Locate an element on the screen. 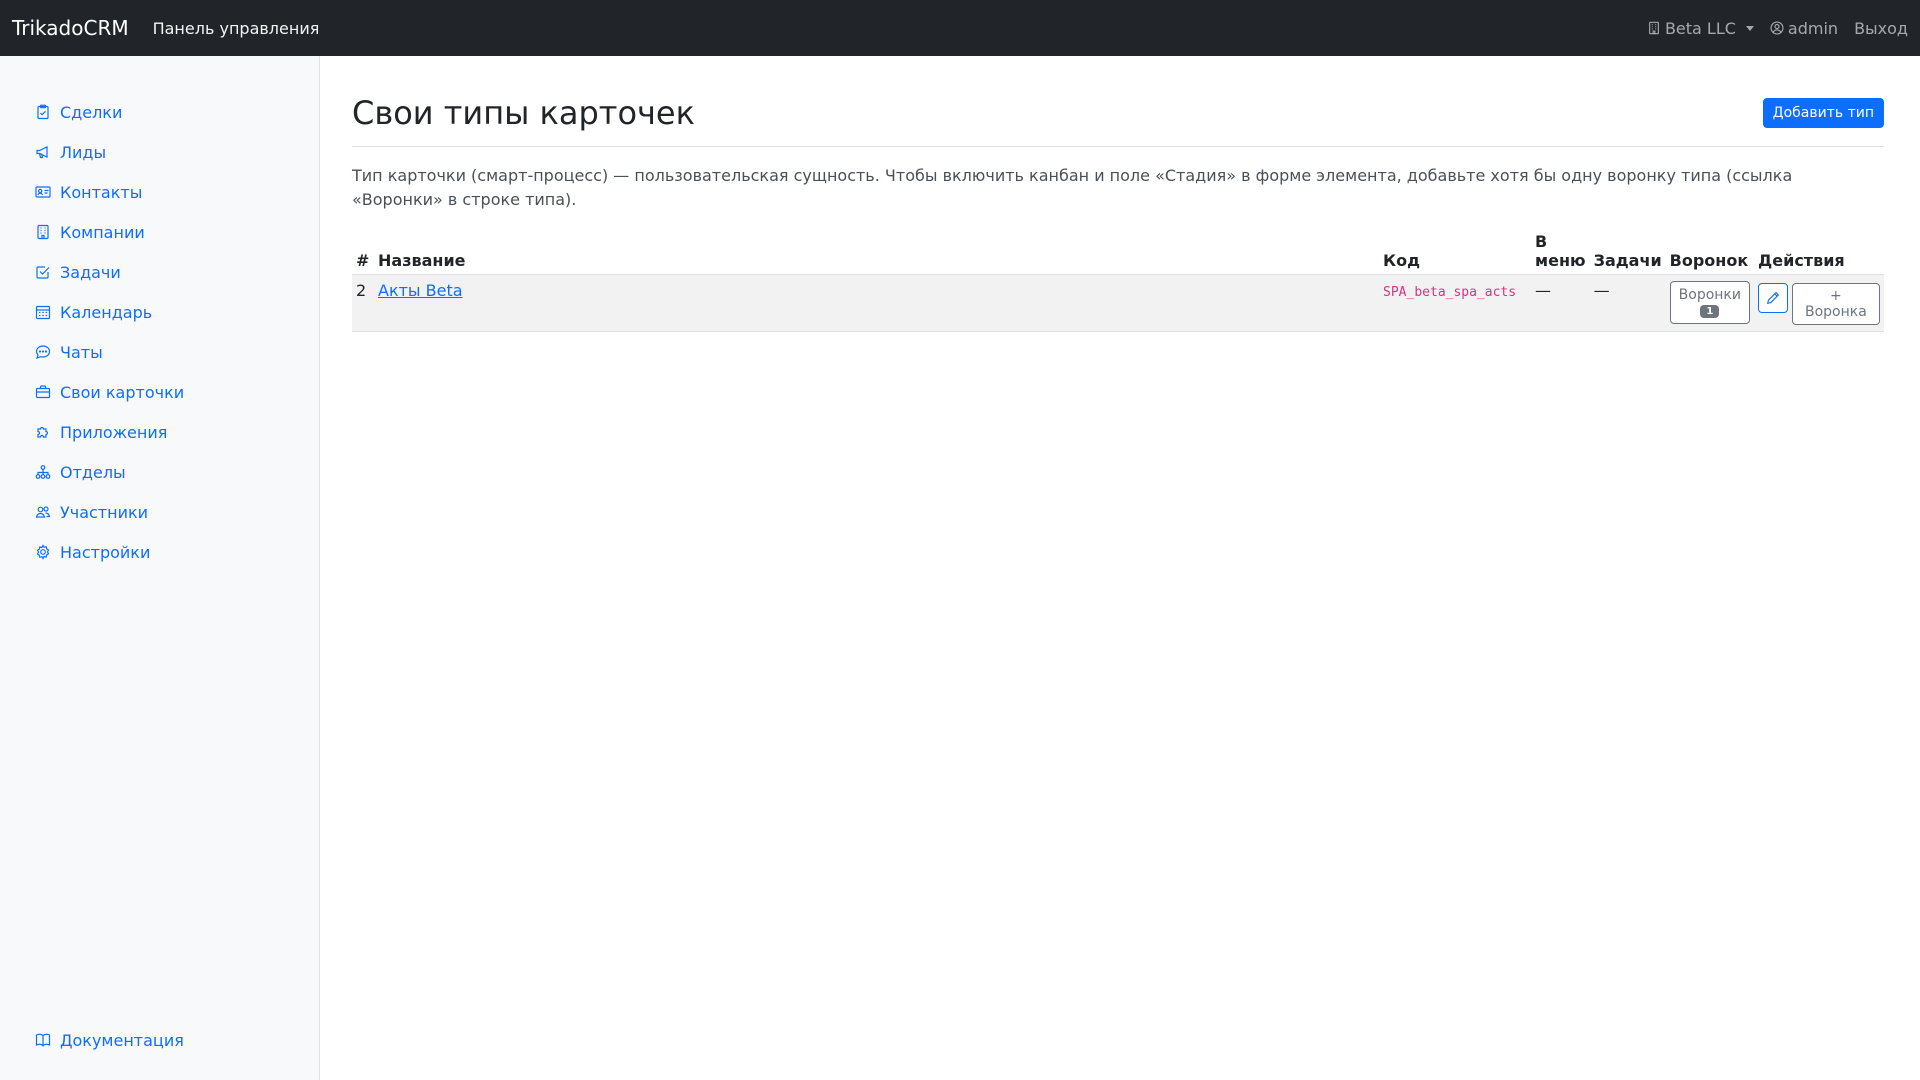  sidebar-item-label: Контакты is located at coordinates (101, 192).